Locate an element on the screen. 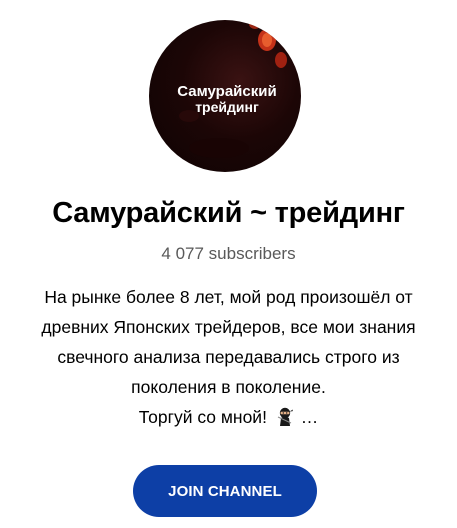 The width and height of the screenshot is (457, 528). channel-avatar: Самурайский трейдинг is located at coordinates (225, 96).